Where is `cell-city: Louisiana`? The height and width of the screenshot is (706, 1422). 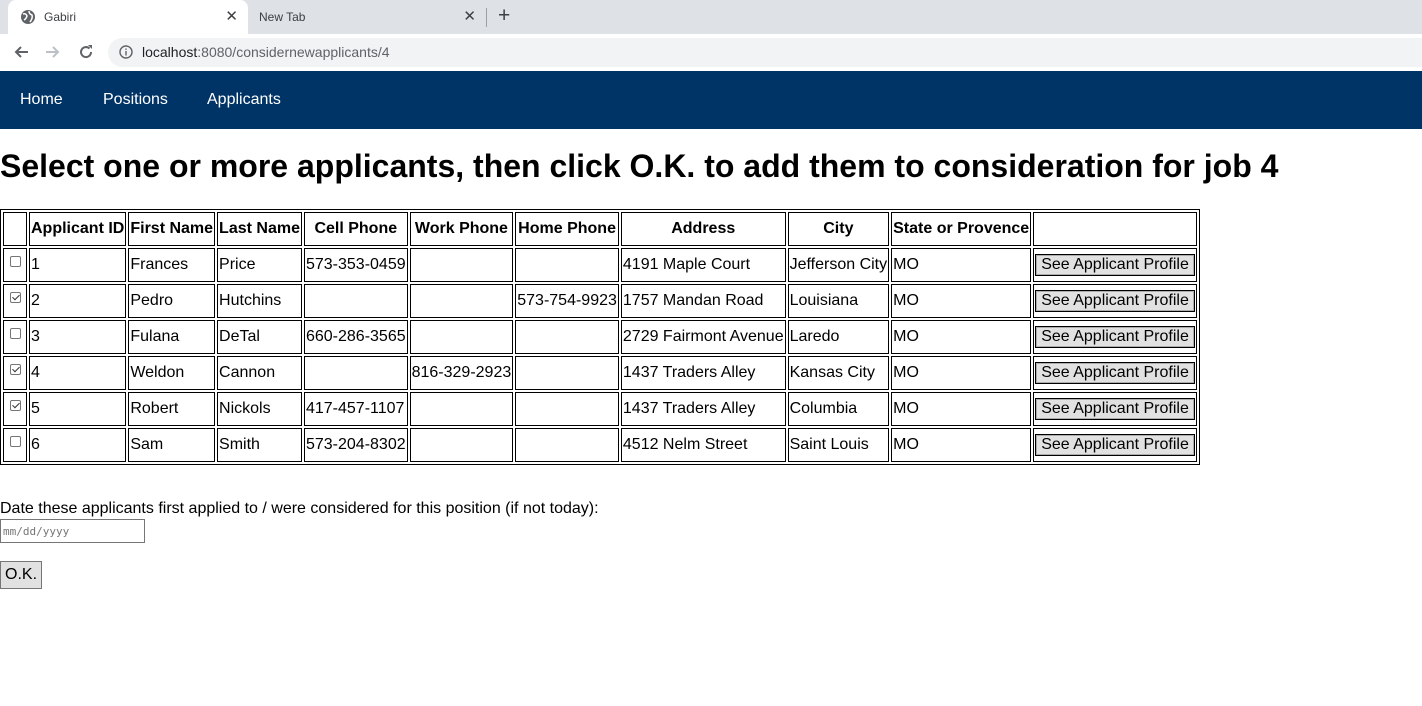 cell-city: Louisiana is located at coordinates (838, 301).